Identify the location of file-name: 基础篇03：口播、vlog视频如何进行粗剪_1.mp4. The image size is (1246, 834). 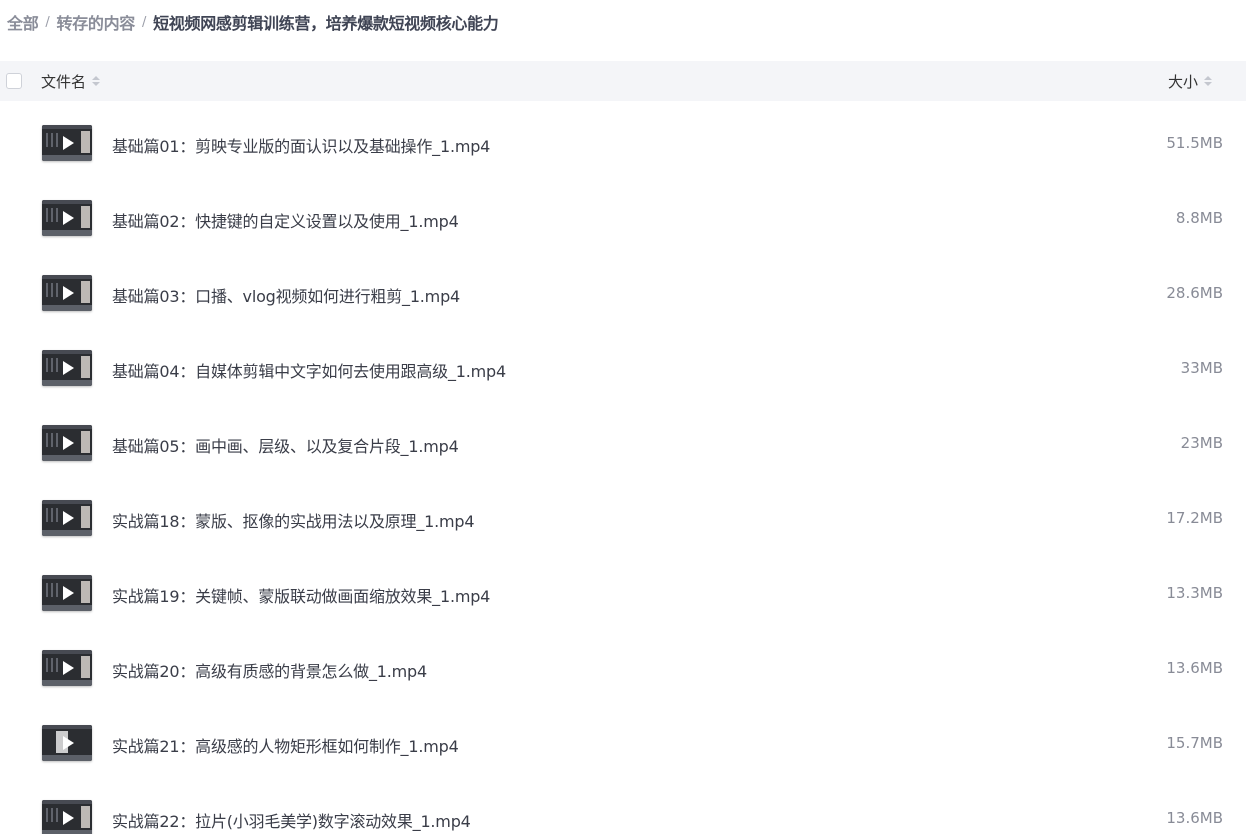
(286, 295).